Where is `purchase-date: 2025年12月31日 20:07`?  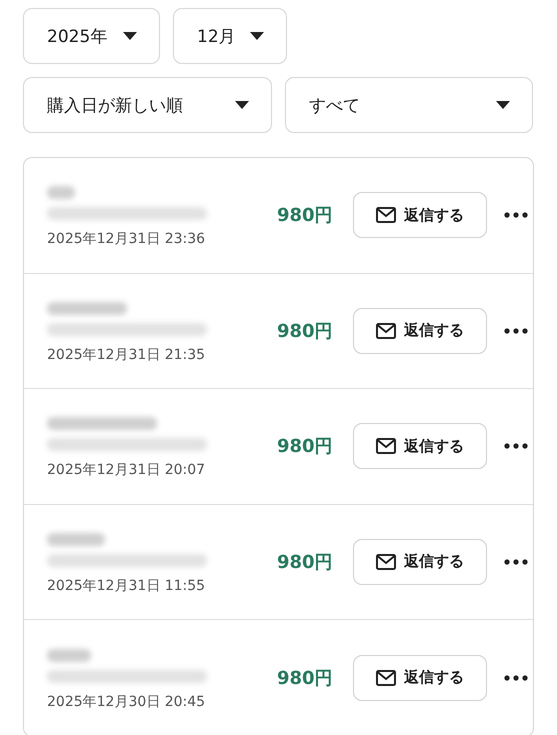
purchase-date: 2025年12月31日 20:07 is located at coordinates (126, 470).